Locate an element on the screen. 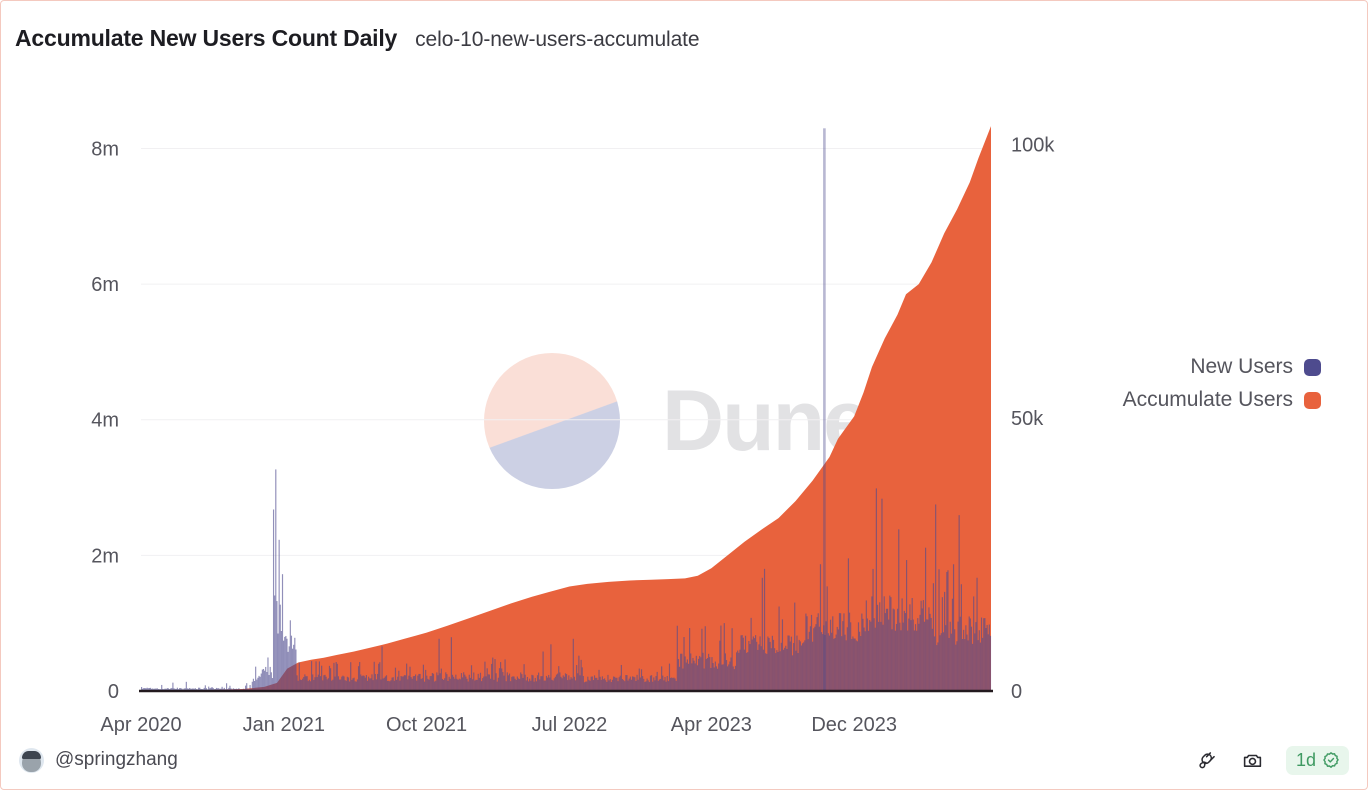 The image size is (1368, 790). legend-item-label: Accumulate Users is located at coordinates (1207, 399).